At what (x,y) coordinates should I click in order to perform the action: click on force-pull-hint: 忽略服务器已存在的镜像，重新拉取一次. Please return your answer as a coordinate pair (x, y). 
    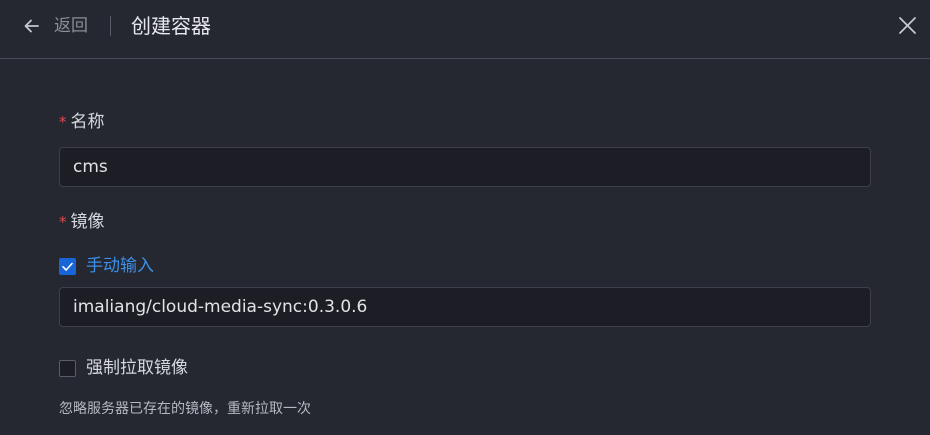
    Looking at the image, I should click on (185, 409).